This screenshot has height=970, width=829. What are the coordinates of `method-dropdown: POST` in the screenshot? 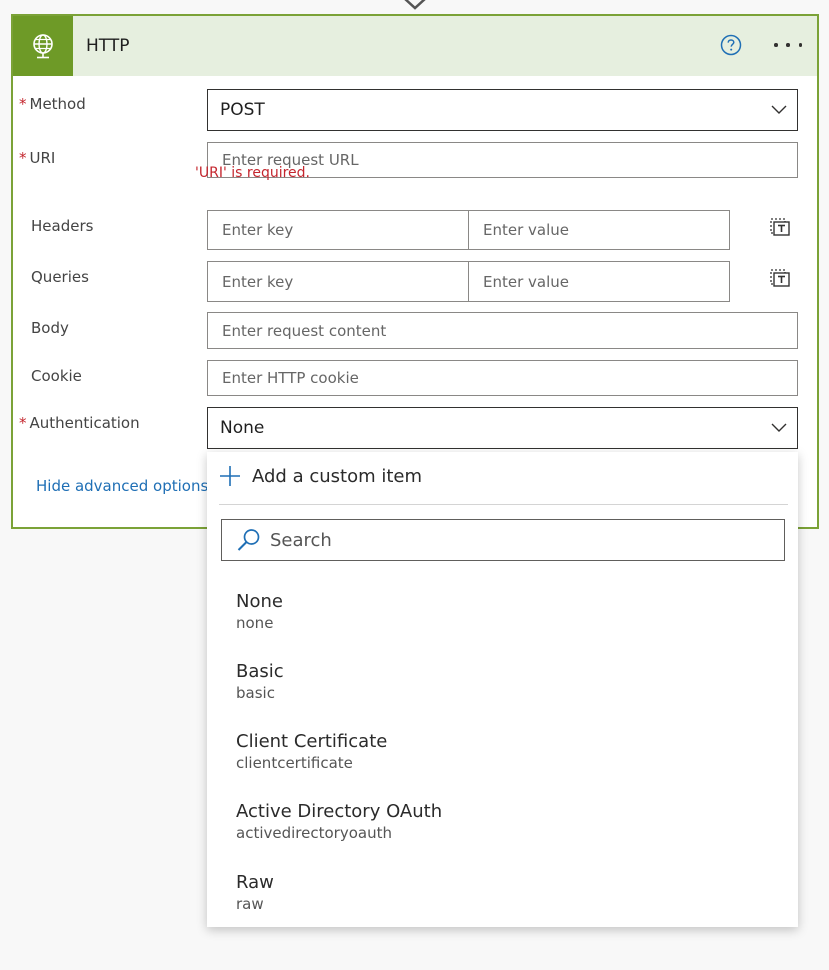 It's located at (502, 110).